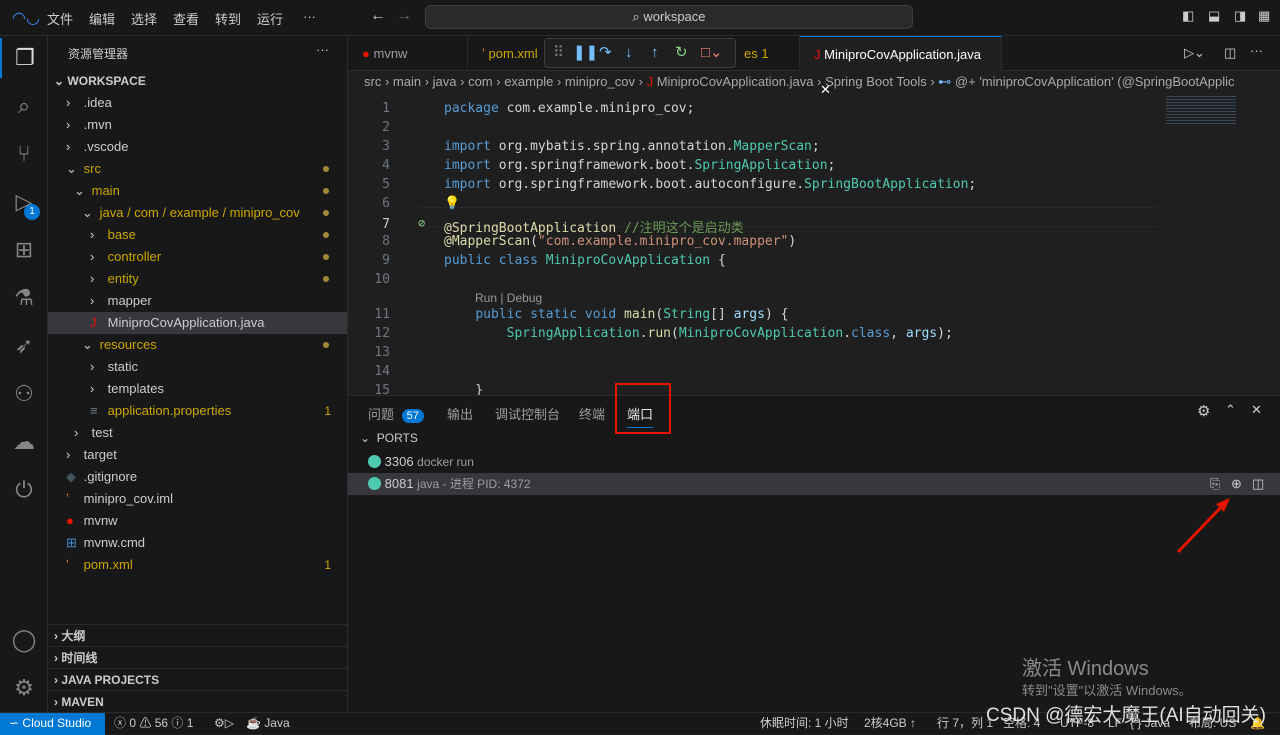  I want to click on tree-item: ⊞ mvnw.cmd, so click(197, 543).